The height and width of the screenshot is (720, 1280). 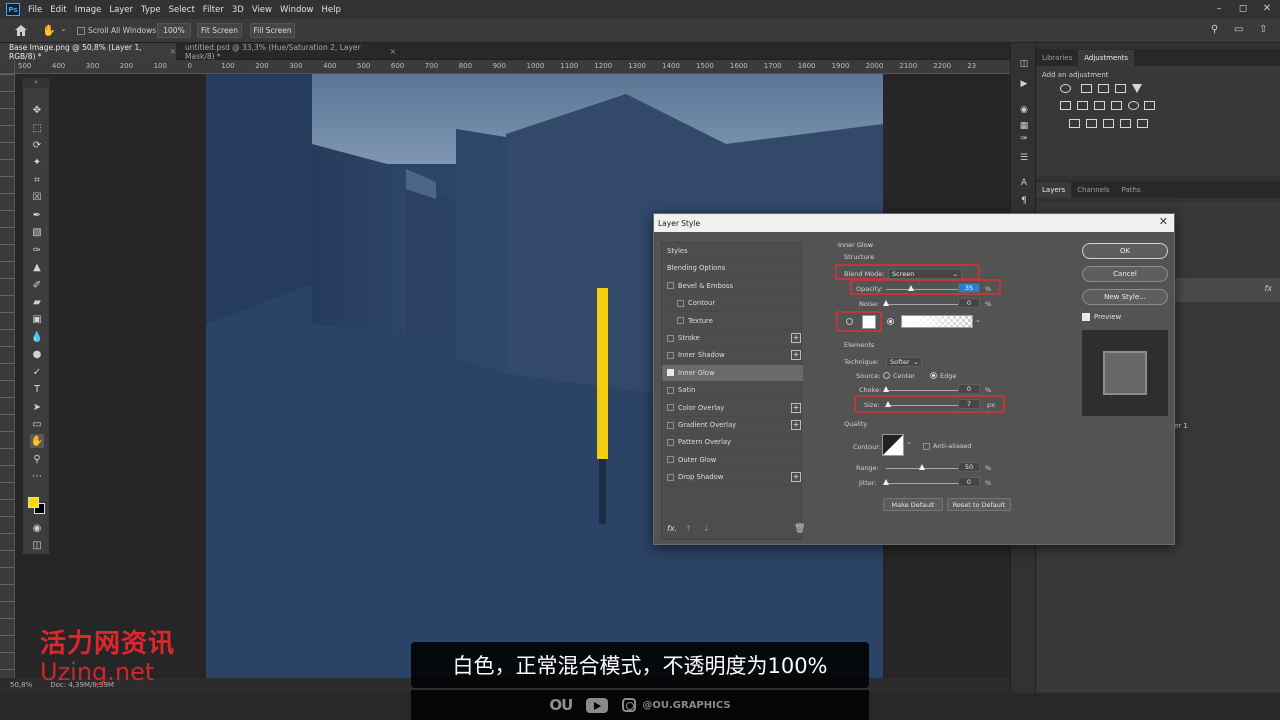 I want to click on pen-tool-icon: ✓, so click(x=37, y=372).